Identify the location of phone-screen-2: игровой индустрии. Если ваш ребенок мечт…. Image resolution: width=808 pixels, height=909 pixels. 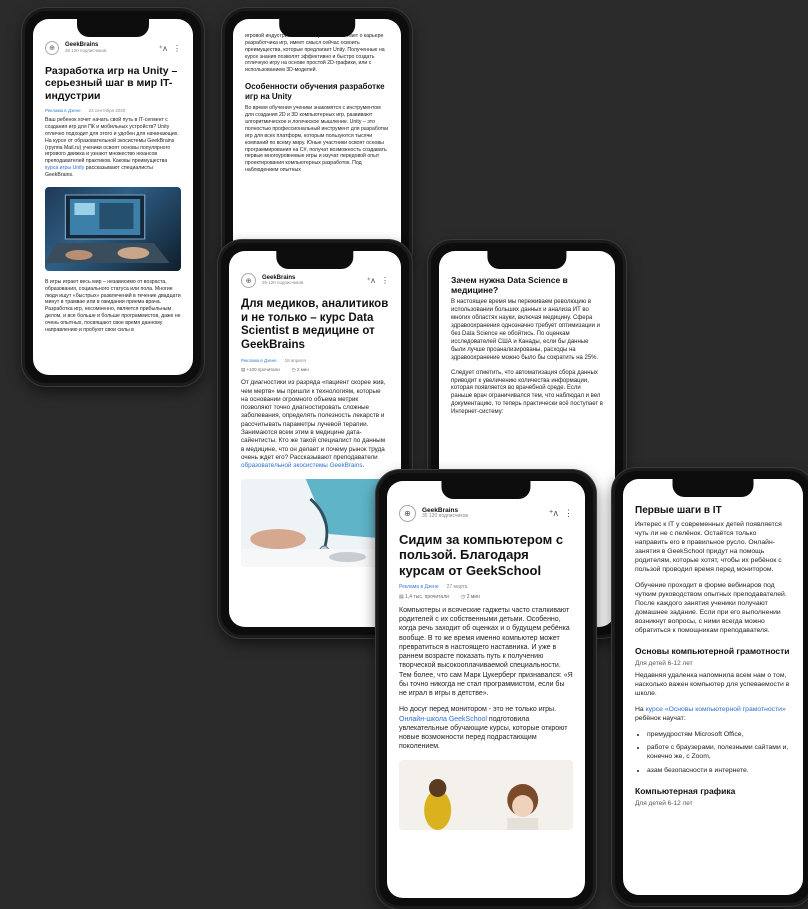
(317, 141).